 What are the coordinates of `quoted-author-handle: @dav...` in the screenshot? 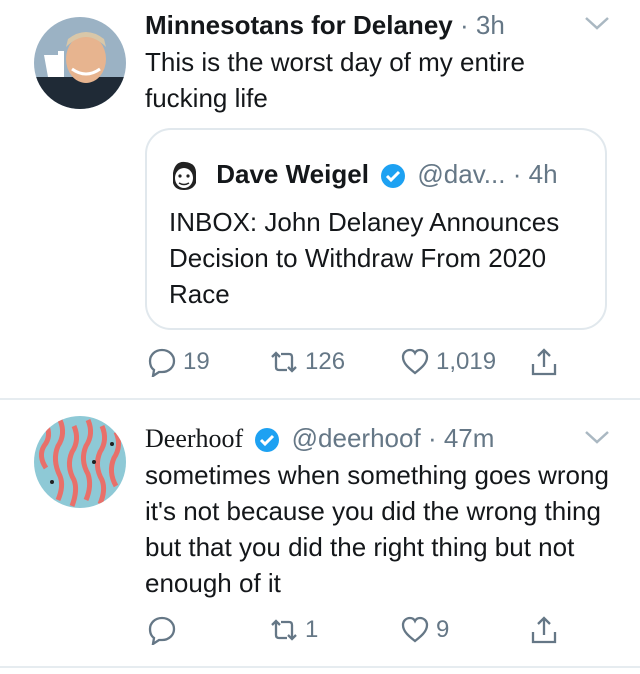 It's located at (461, 174).